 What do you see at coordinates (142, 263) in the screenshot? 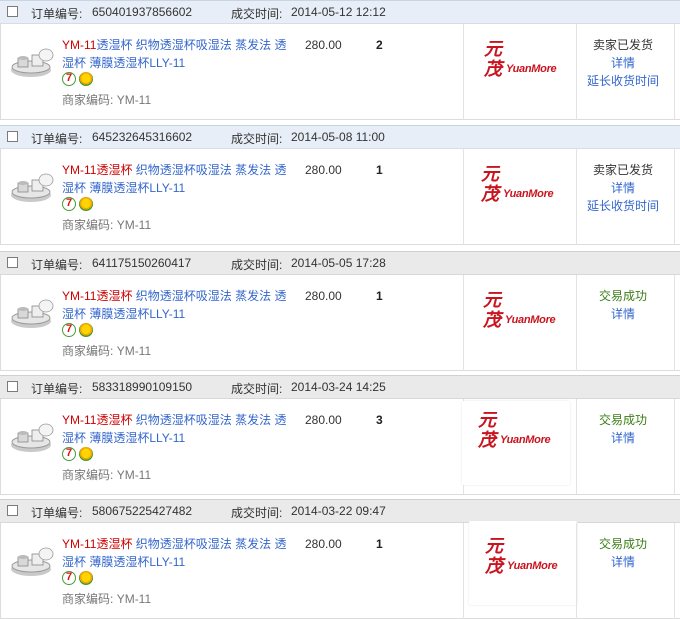
I see `order-no: 641175150260417` at bounding box center [142, 263].